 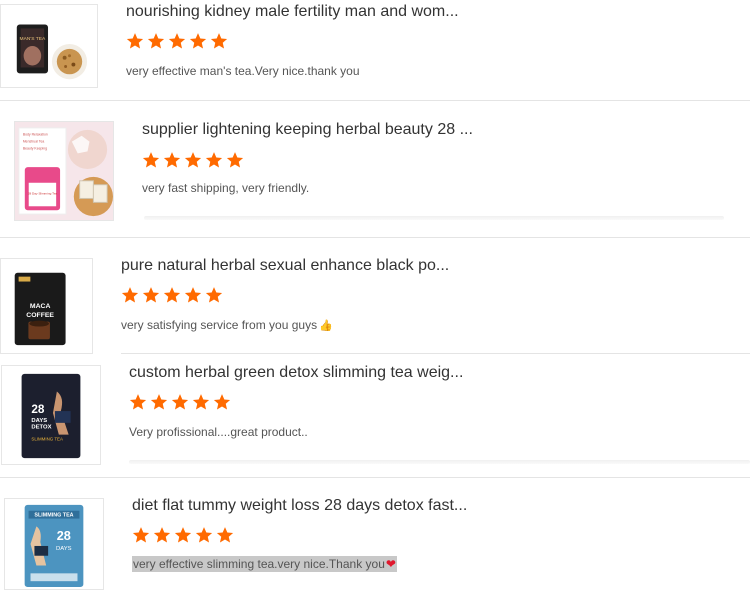 I want to click on product-image: SLIMMING TEA 28 DAYS, so click(x=54, y=544).